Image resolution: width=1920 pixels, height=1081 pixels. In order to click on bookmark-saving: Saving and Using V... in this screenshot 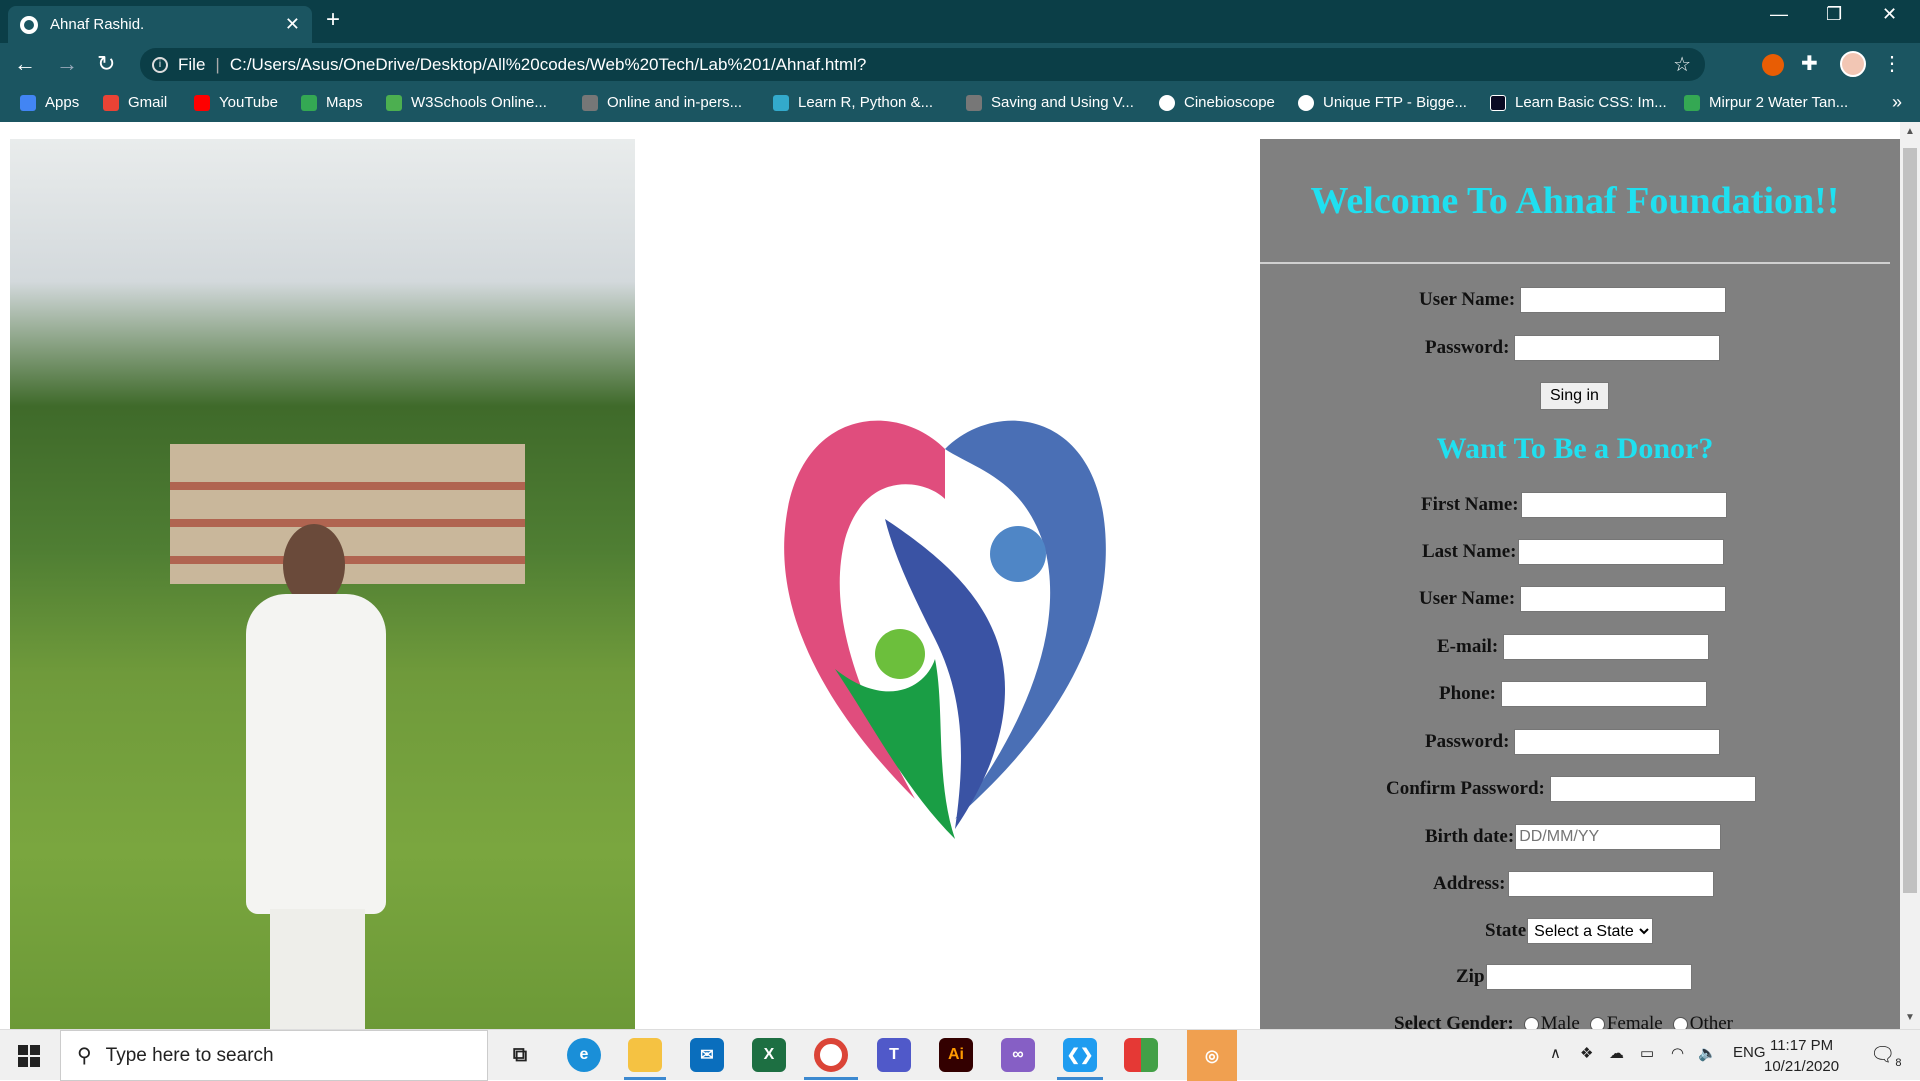, I will do `click(1050, 102)`.